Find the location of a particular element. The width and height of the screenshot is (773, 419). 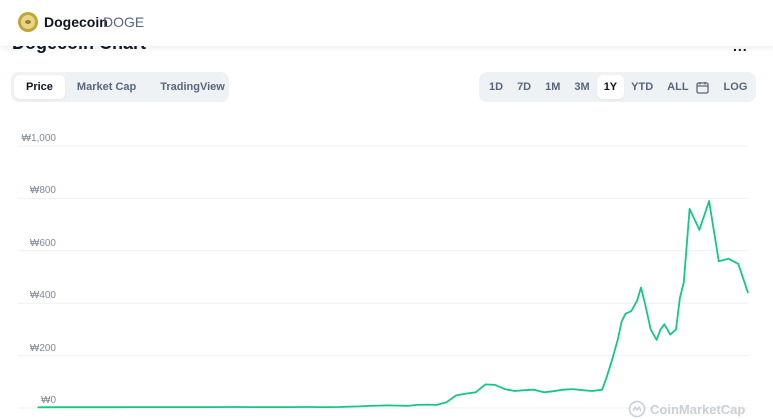

dogecoin-logo-icon is located at coordinates (28, 22).